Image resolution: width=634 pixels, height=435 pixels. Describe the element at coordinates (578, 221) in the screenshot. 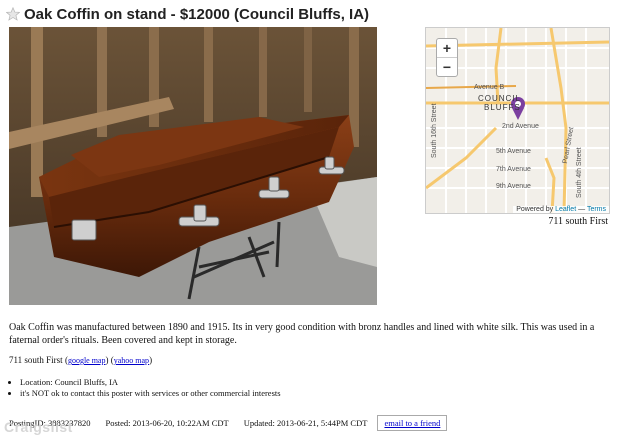

I see `map-address: 711 south First` at that location.